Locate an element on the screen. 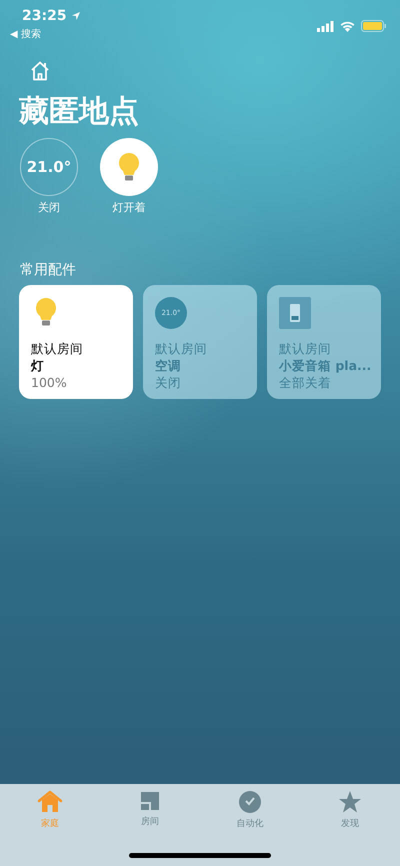 This screenshot has width=400, height=866. location-arrow-icon is located at coordinates (75, 16).